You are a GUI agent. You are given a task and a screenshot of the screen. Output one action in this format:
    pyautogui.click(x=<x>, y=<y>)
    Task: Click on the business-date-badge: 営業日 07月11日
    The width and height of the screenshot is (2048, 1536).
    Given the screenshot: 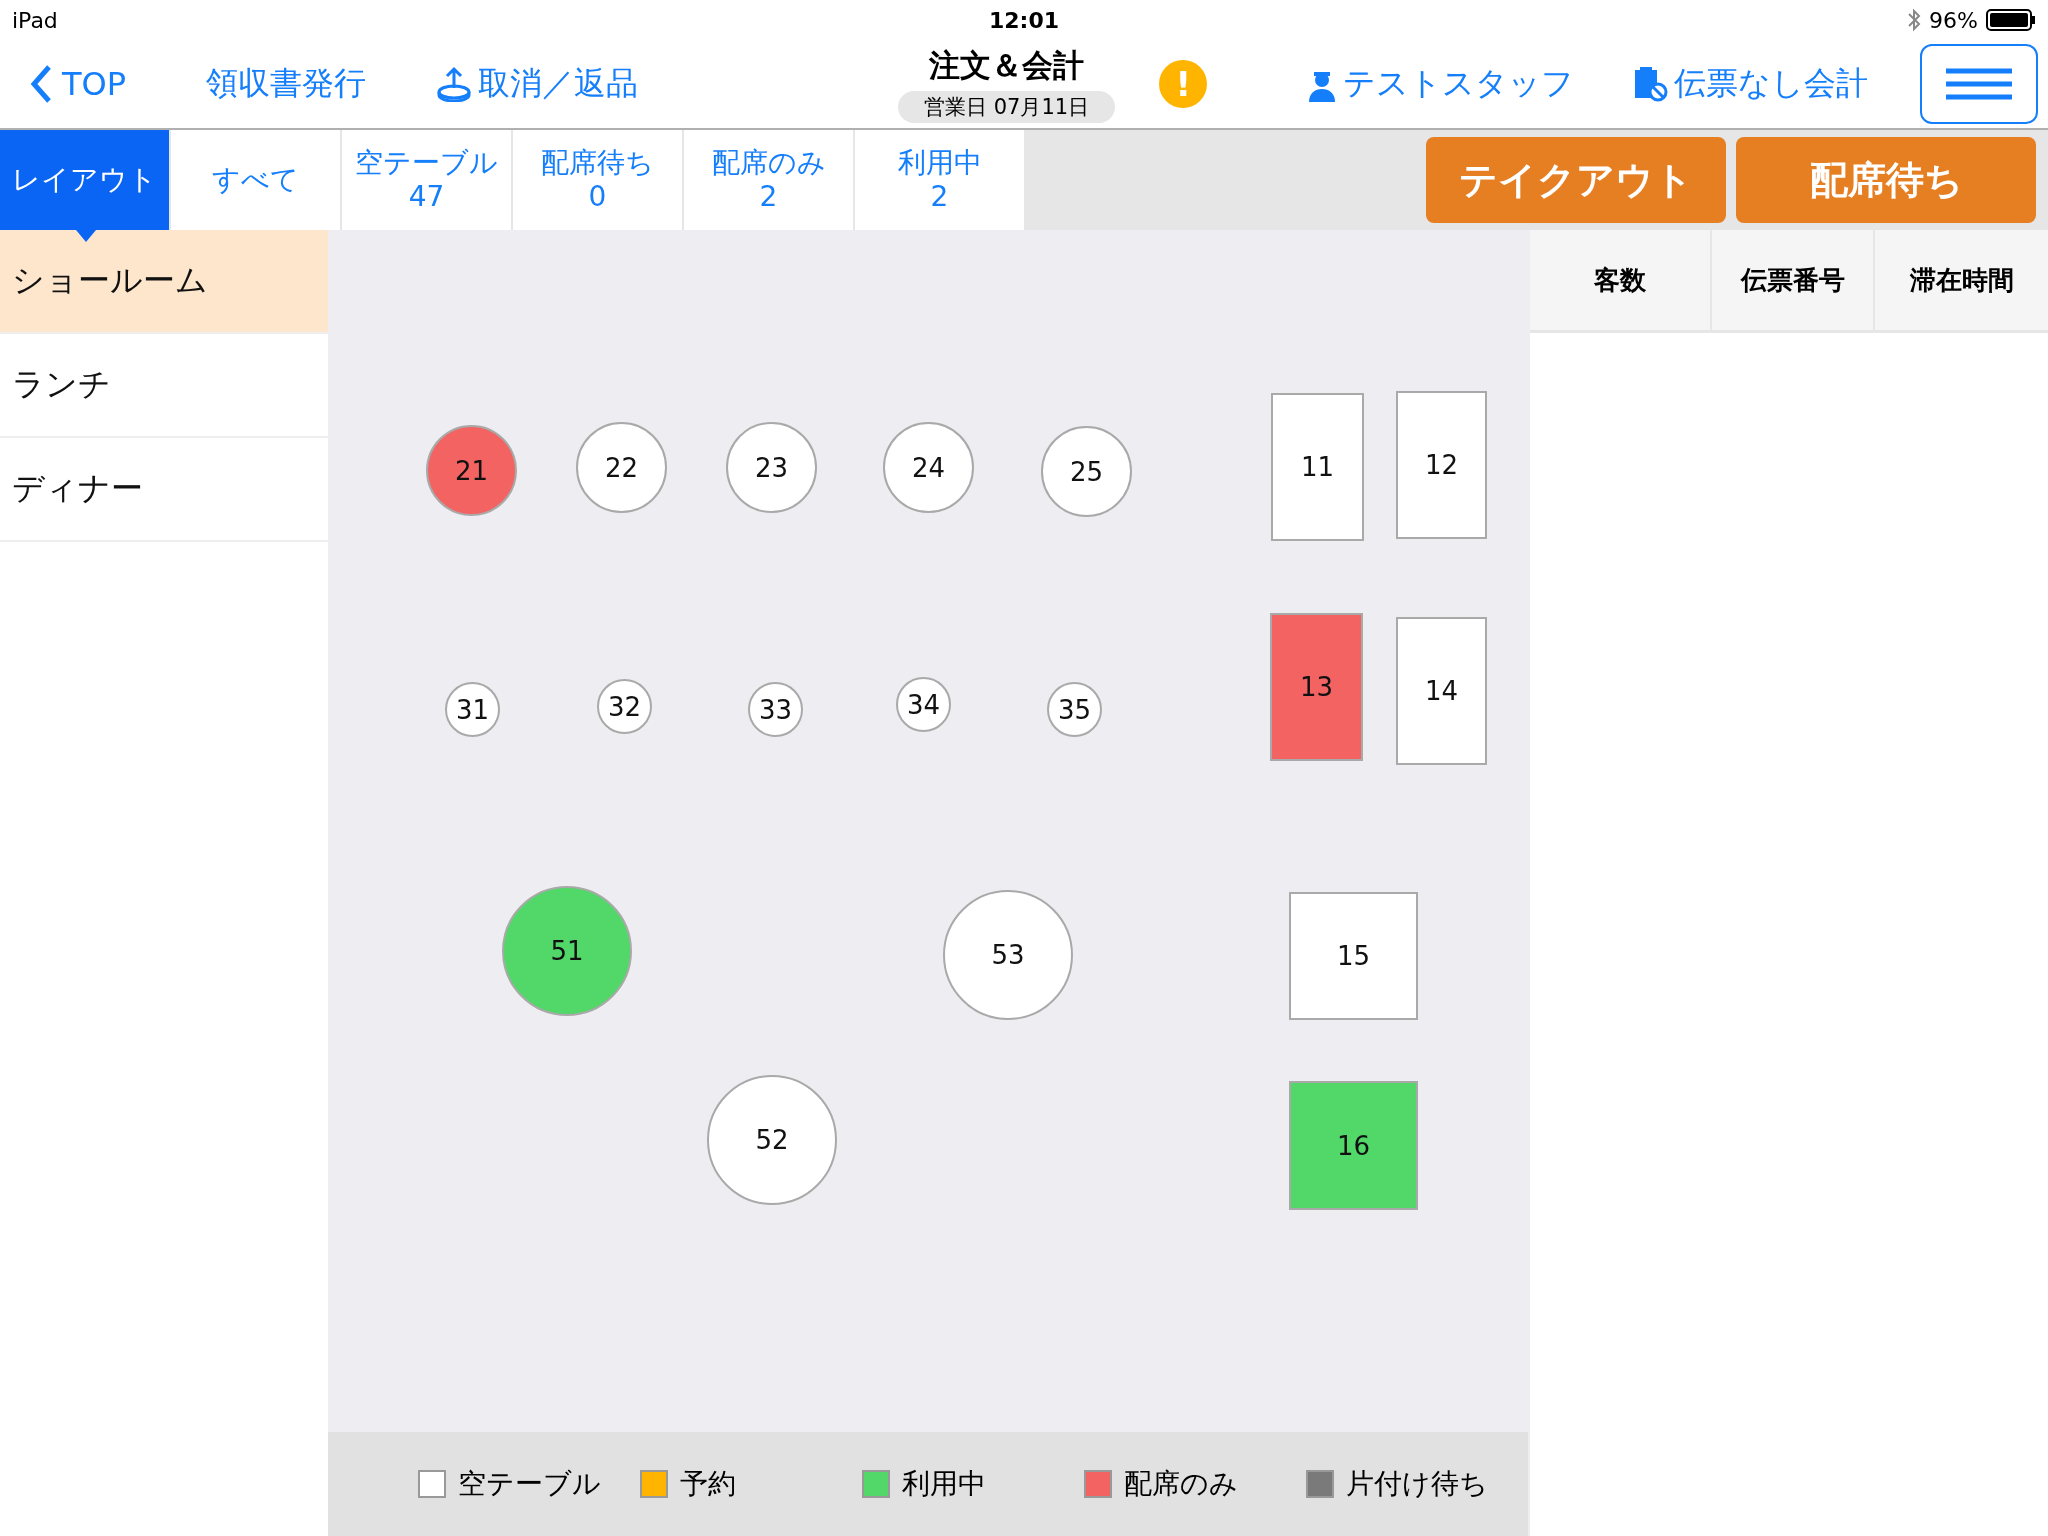 What is the action you would take?
    pyautogui.click(x=1007, y=107)
    